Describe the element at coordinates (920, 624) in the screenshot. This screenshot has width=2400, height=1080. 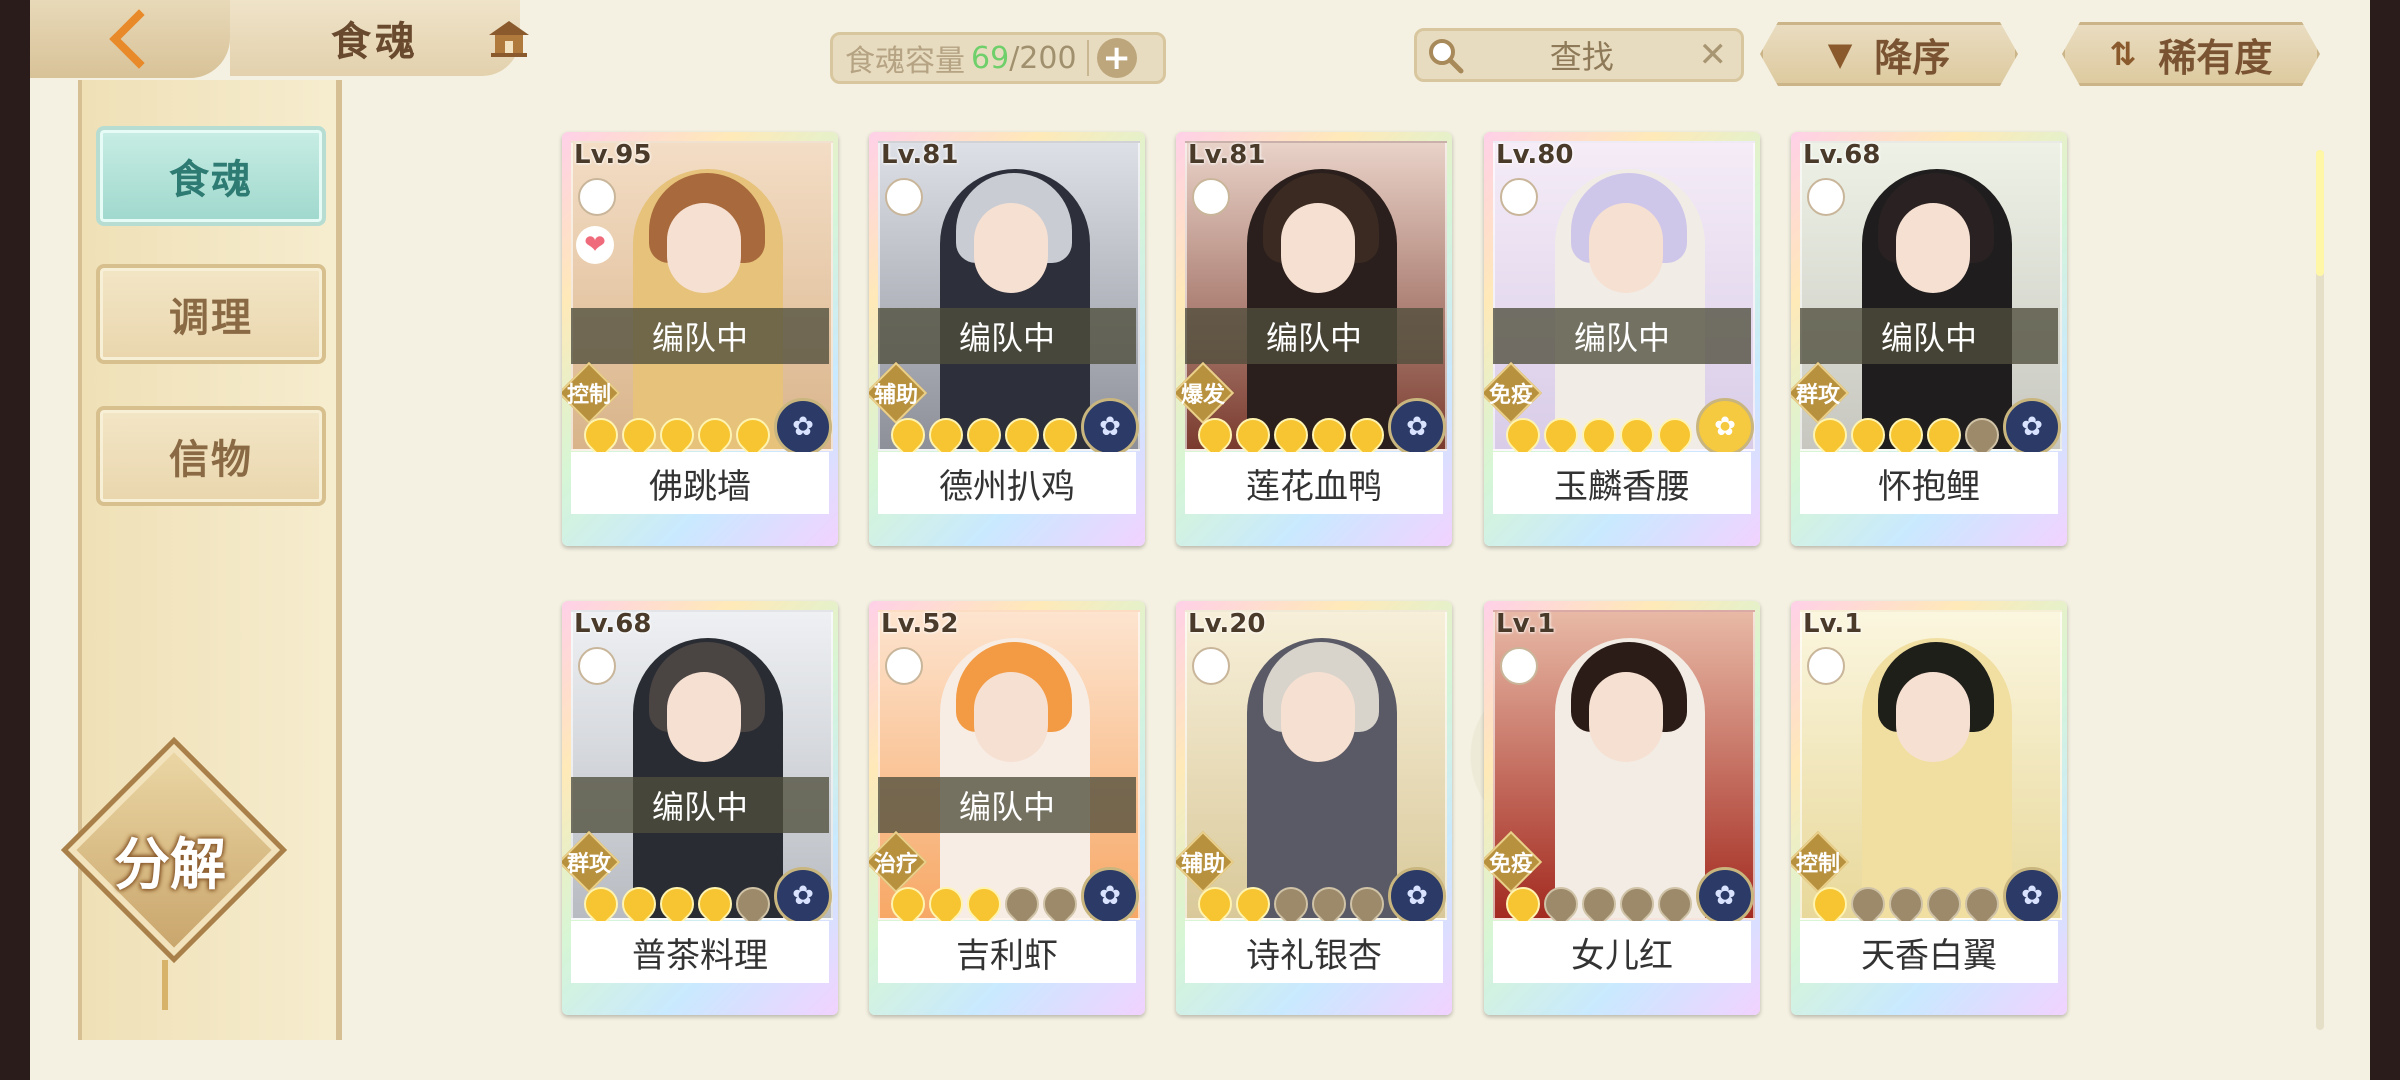
I see `level-label: Lv.52` at that location.